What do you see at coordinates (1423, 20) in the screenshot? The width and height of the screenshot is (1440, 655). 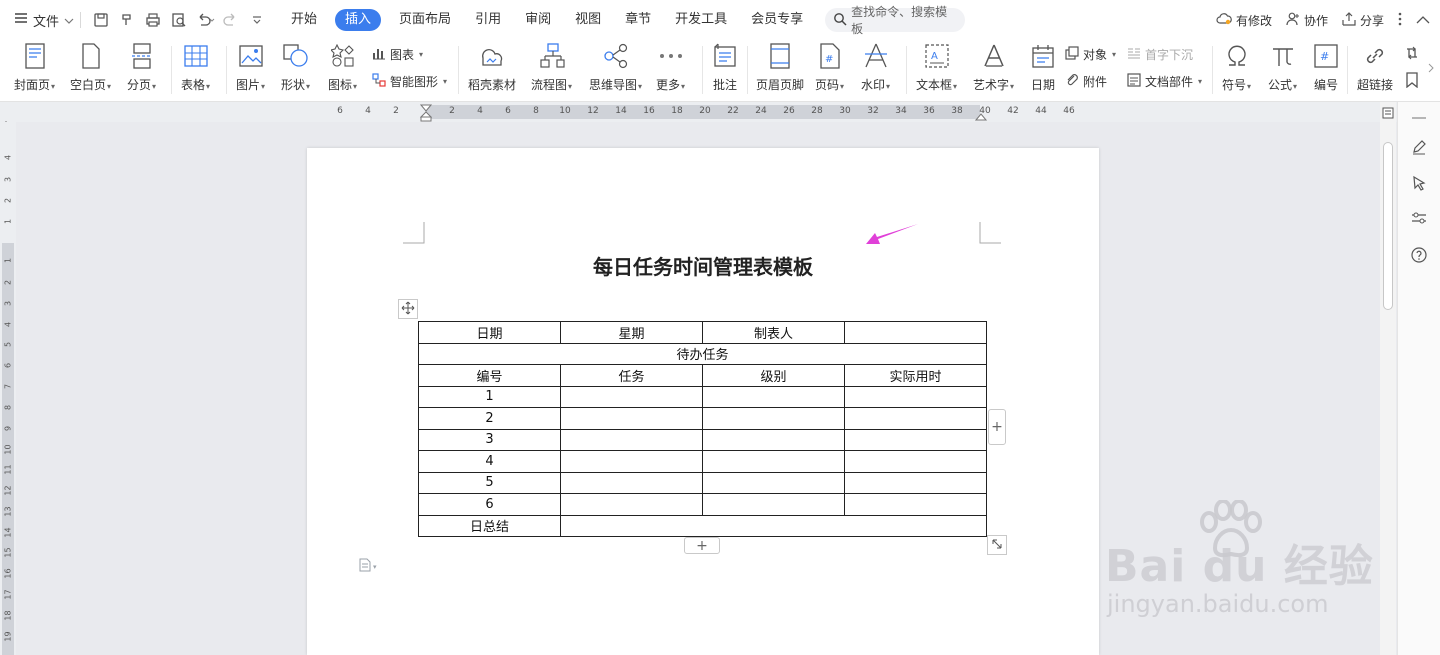 I see `collapse-ribbon-icon` at bounding box center [1423, 20].